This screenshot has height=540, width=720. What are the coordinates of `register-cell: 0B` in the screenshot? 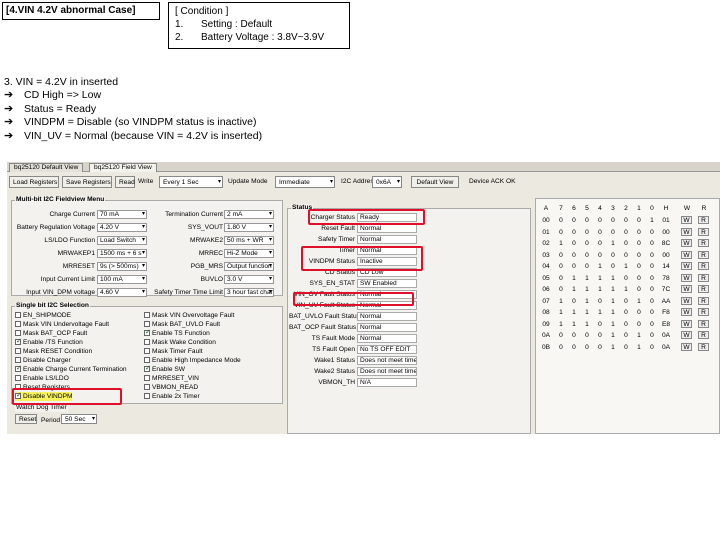 It's located at (546, 347).